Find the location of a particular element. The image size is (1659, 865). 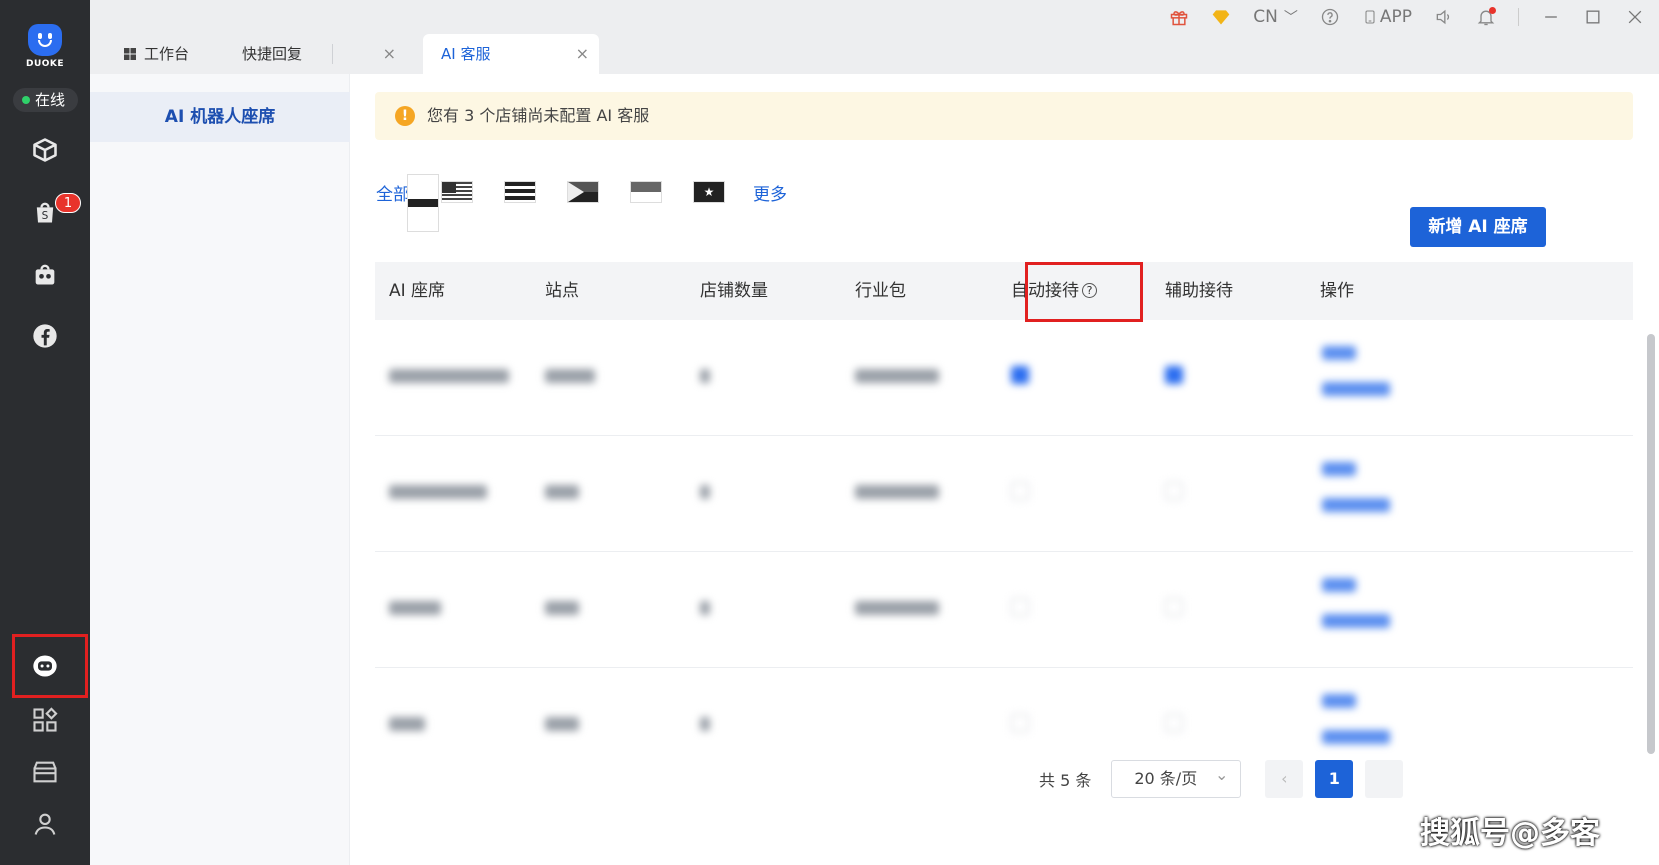

facebook-icon is located at coordinates (45, 336).